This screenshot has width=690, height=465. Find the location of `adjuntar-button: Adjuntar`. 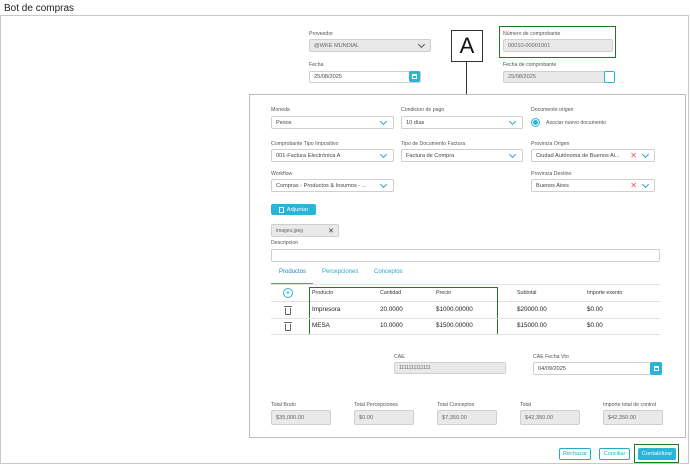

adjuntar-button: Adjuntar is located at coordinates (293, 209).